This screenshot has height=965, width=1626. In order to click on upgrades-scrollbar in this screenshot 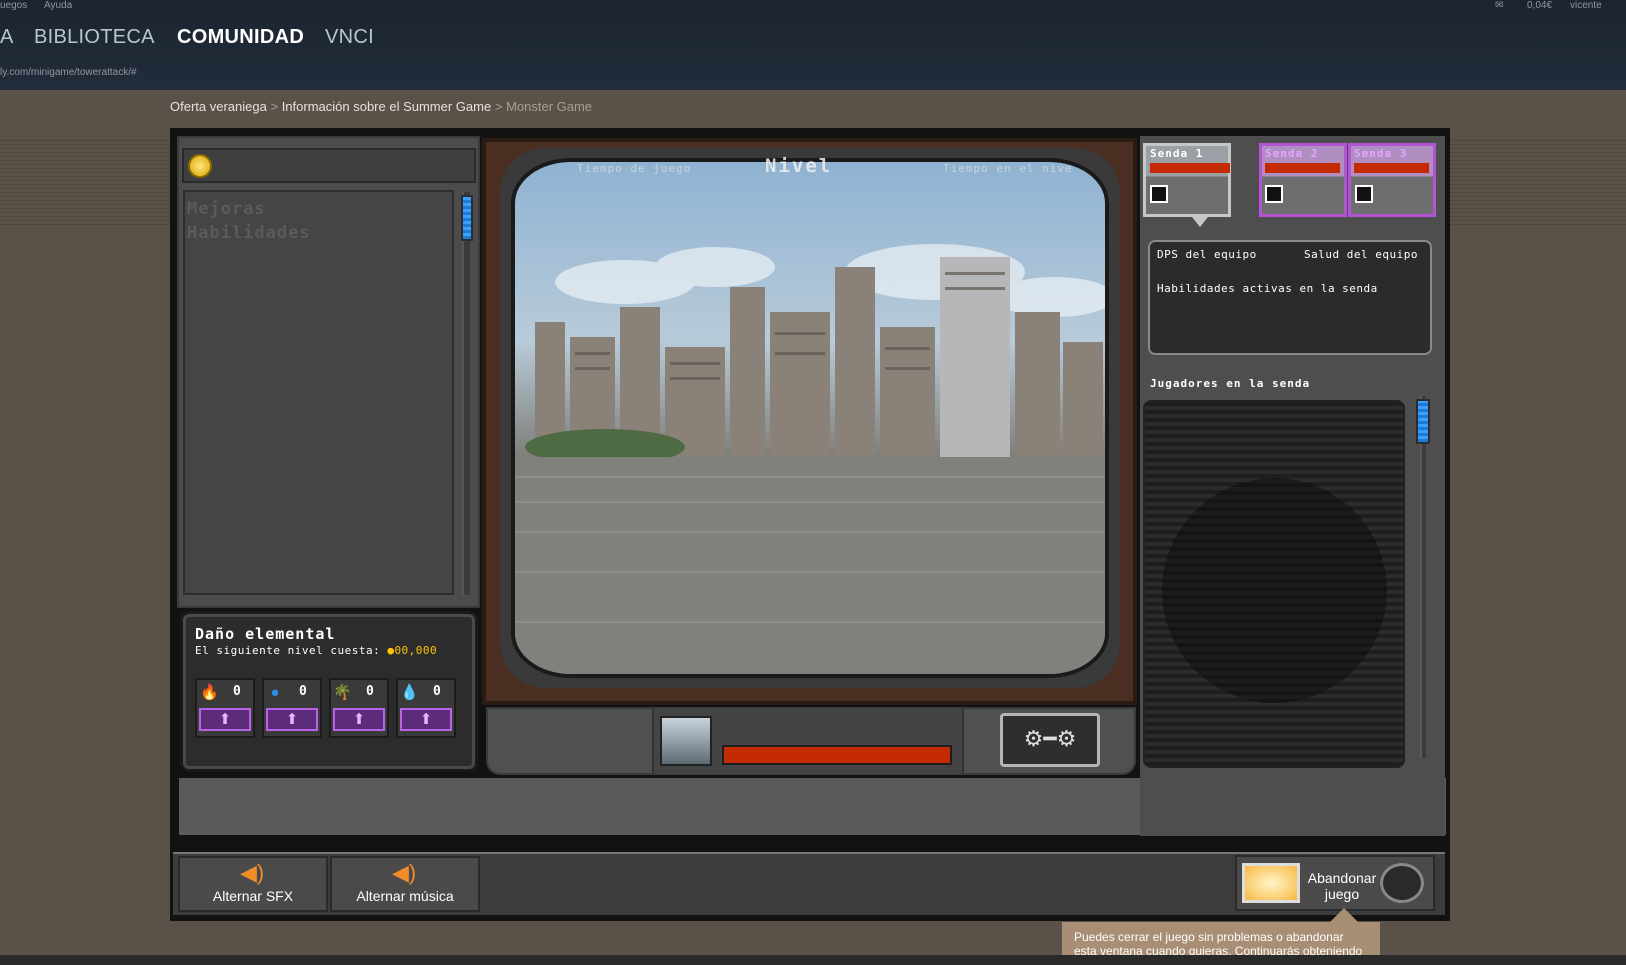, I will do `click(466, 393)`.